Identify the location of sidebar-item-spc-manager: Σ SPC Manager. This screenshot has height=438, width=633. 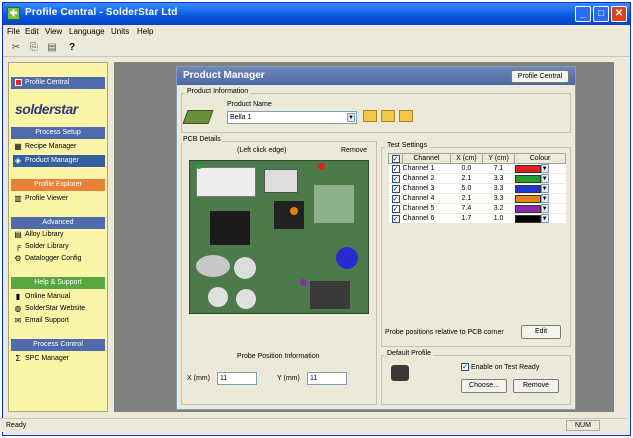
(59, 359).